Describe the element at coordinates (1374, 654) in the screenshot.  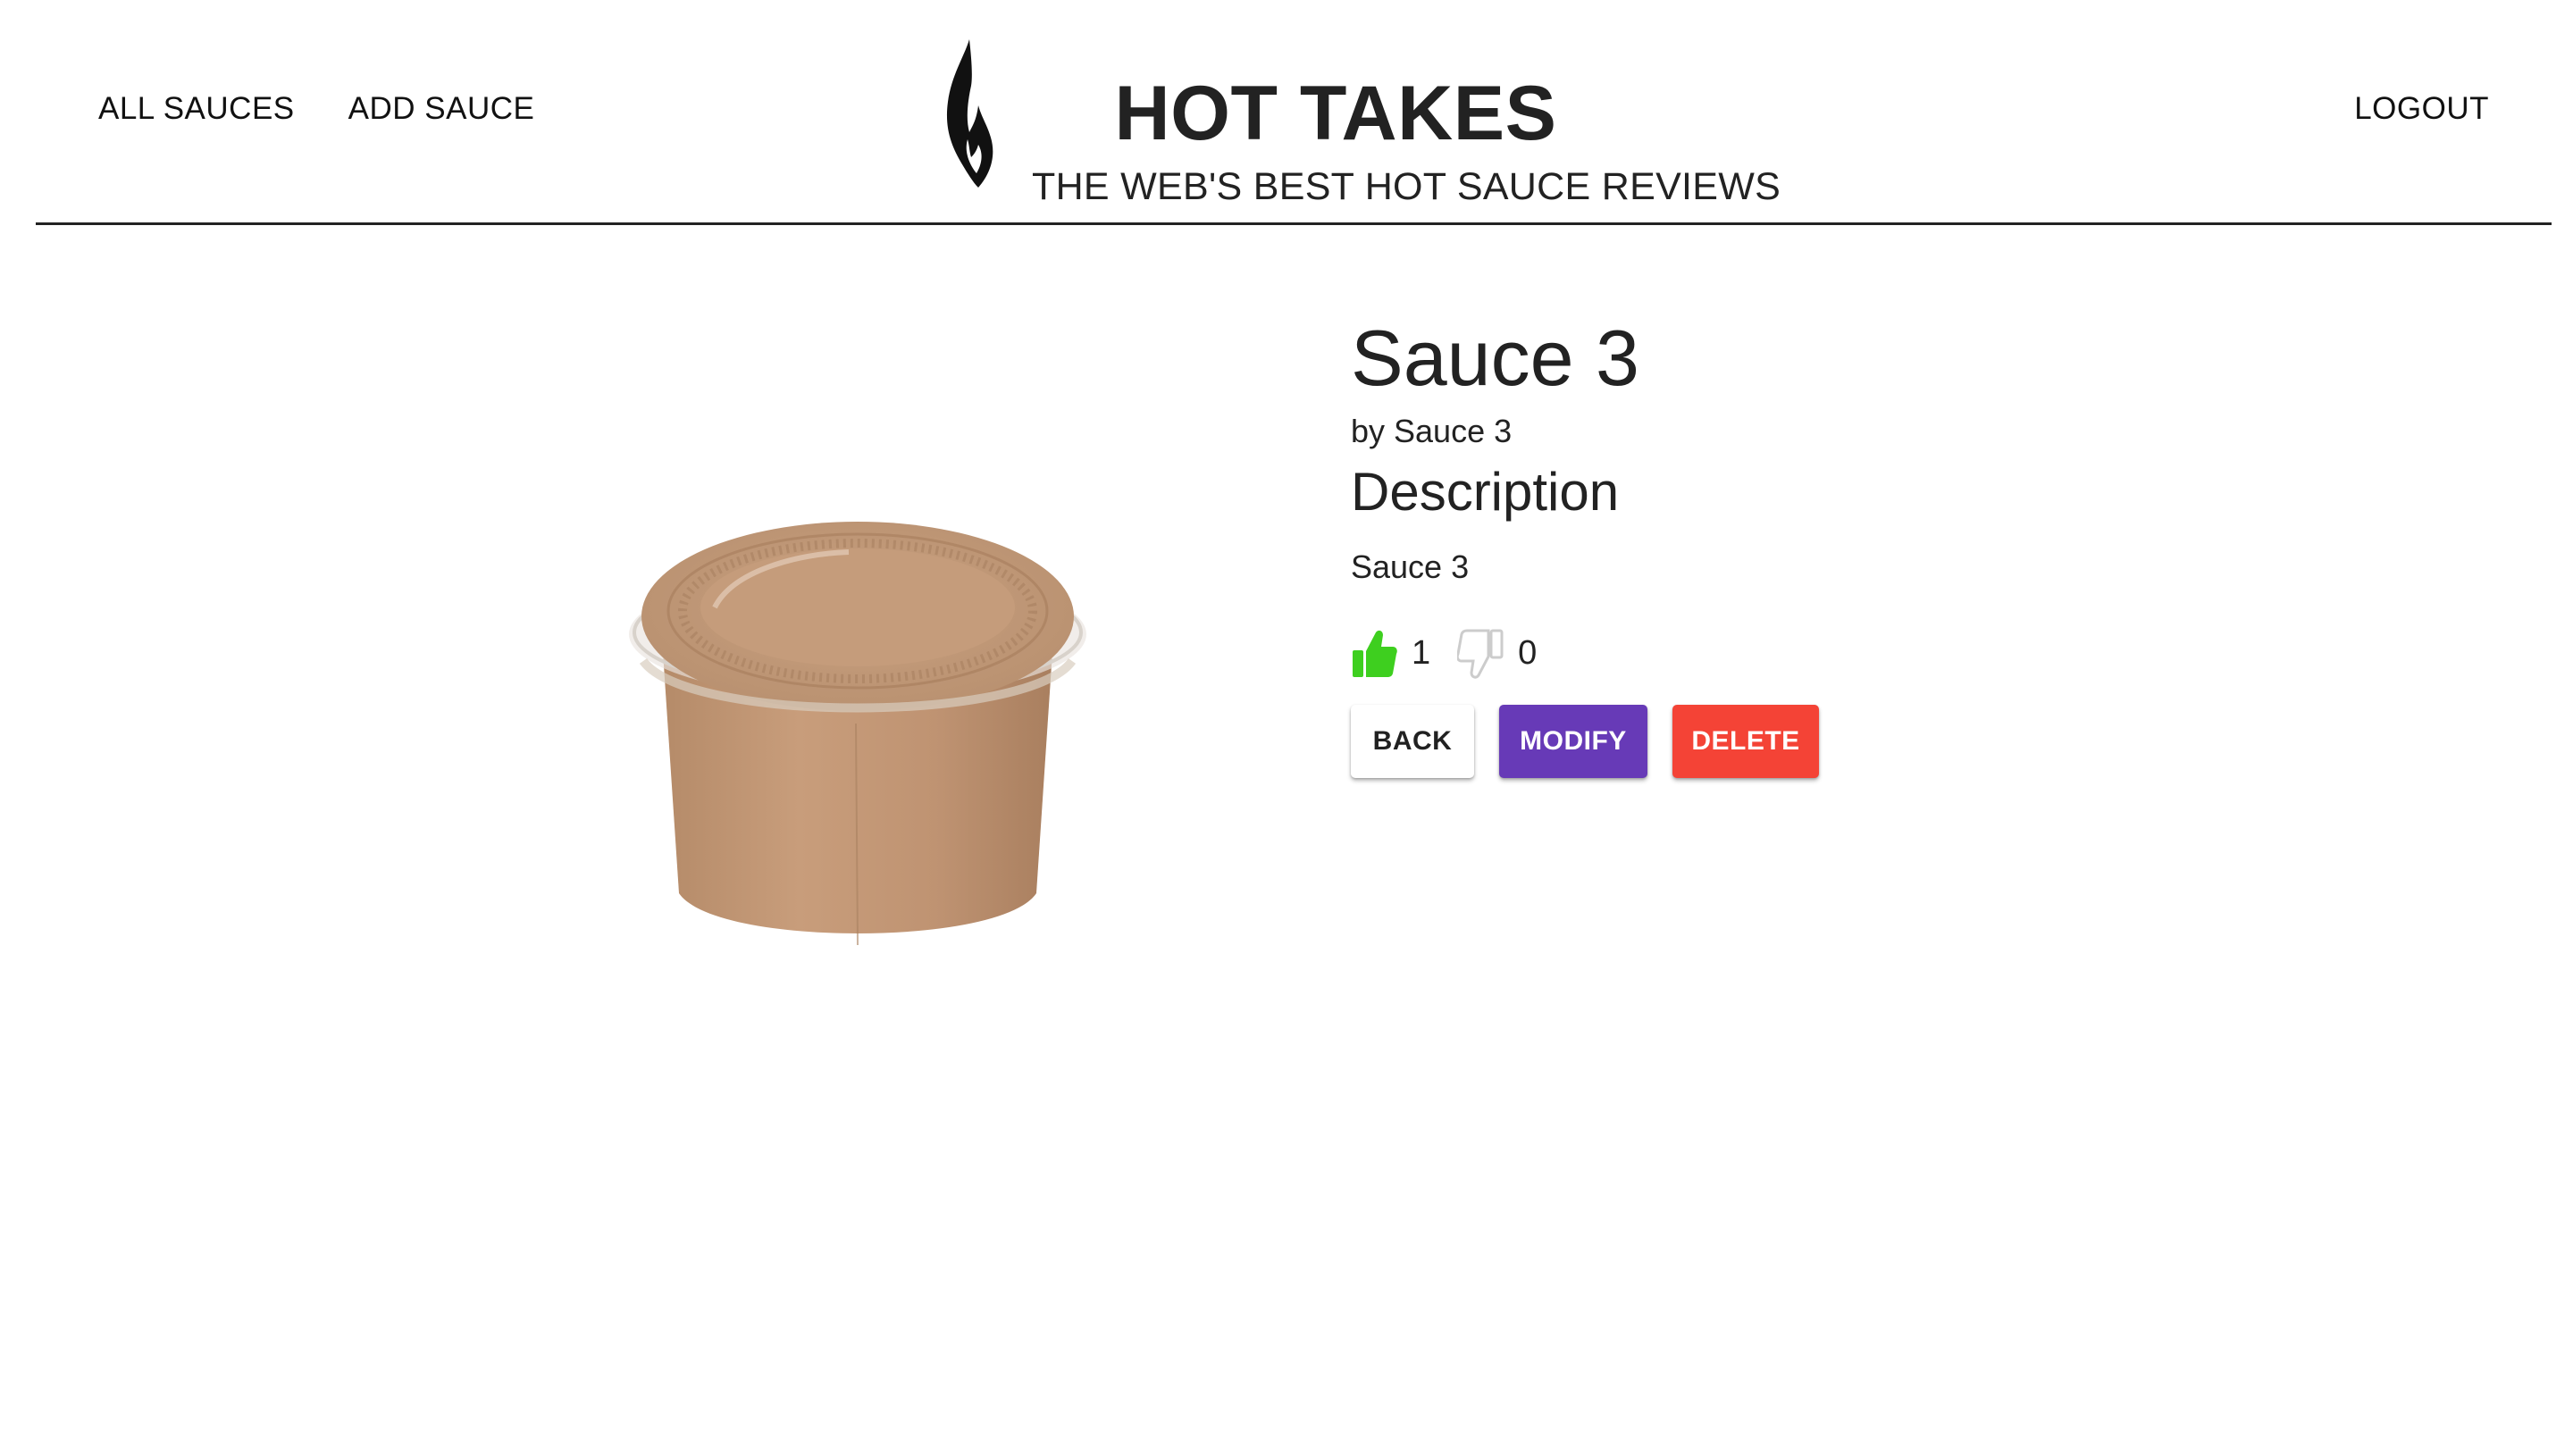
I see `thumbs-up-icon` at that location.